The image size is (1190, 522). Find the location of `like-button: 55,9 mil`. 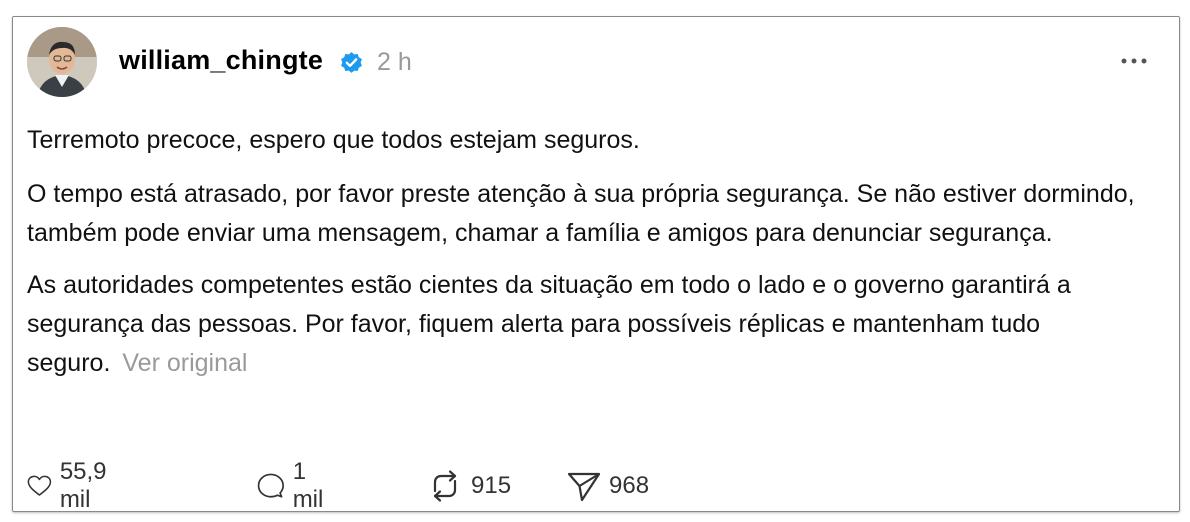

like-button: 55,9 mil is located at coordinates (72, 485).